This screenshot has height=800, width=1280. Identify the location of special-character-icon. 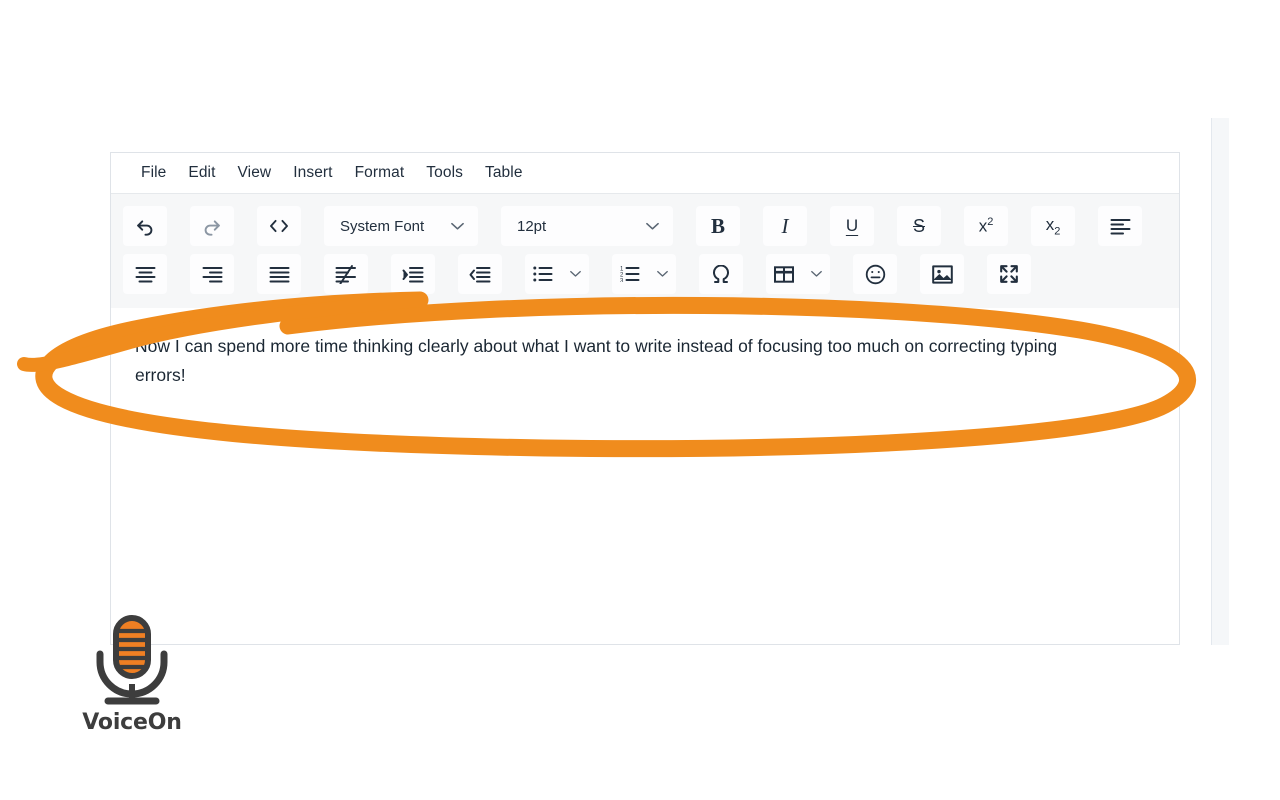
(721, 274).